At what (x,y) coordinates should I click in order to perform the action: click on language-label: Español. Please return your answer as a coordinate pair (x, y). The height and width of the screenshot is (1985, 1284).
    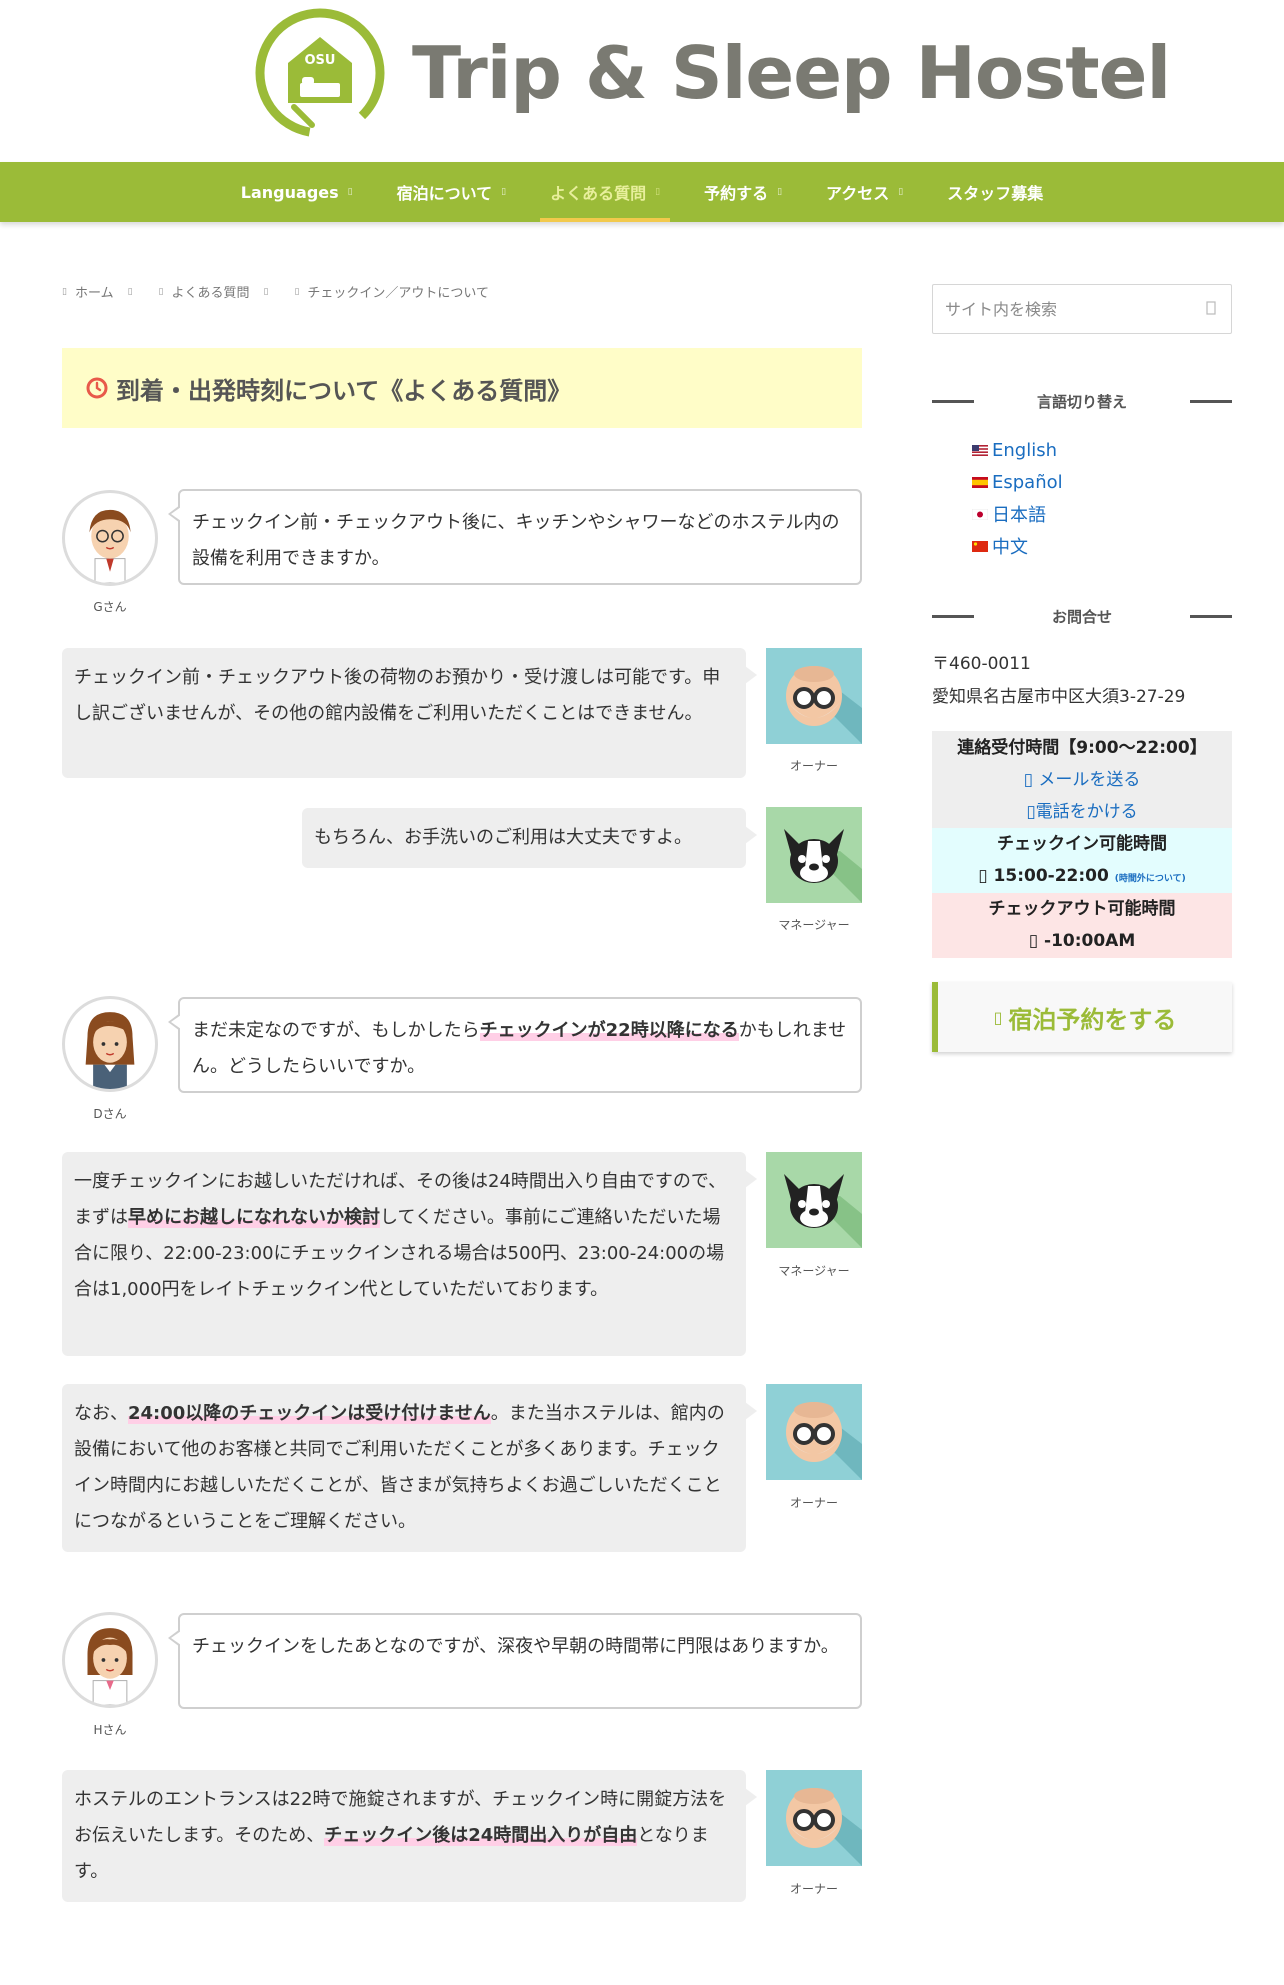
    Looking at the image, I should click on (1027, 482).